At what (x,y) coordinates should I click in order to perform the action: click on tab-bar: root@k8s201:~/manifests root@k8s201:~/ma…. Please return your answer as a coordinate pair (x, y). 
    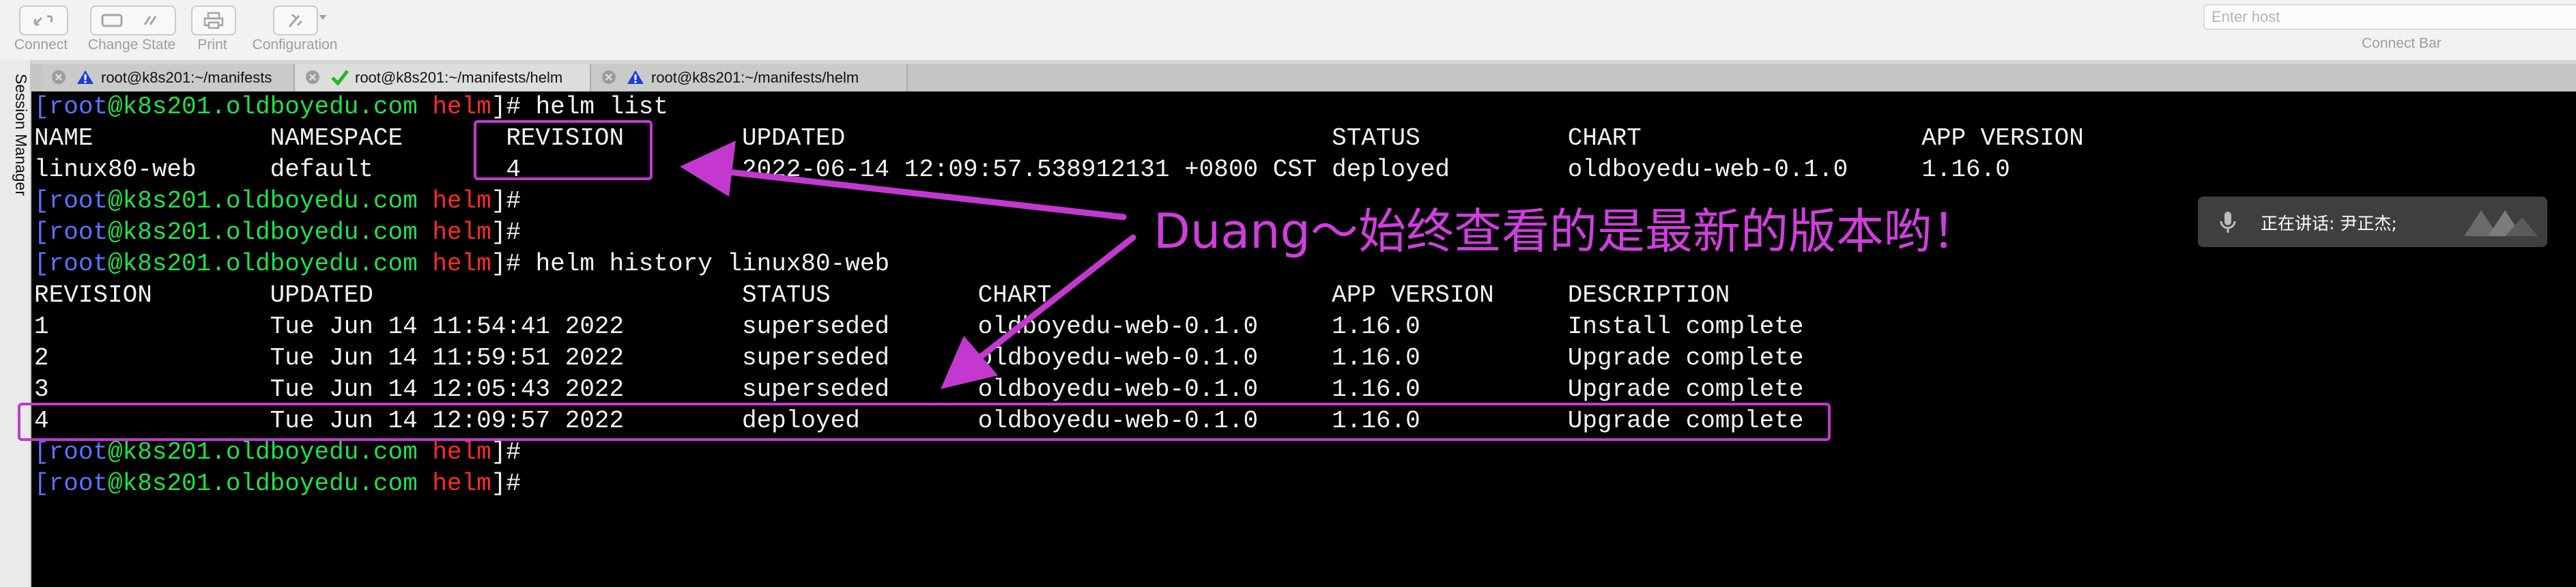
    Looking at the image, I should click on (1303, 77).